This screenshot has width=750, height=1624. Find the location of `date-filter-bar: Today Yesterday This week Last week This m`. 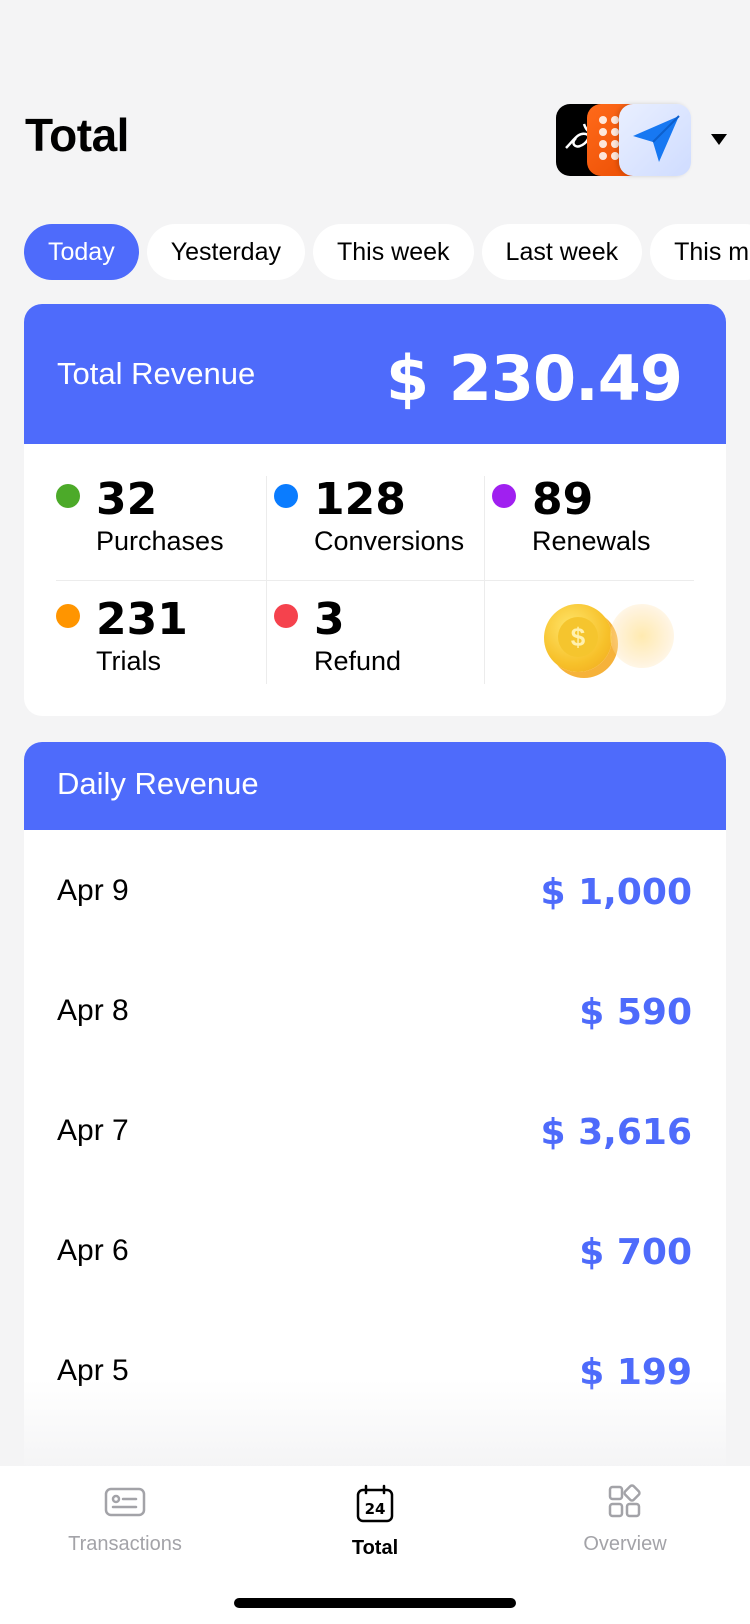

date-filter-bar: Today Yesterday This week Last week This m is located at coordinates (387, 252).